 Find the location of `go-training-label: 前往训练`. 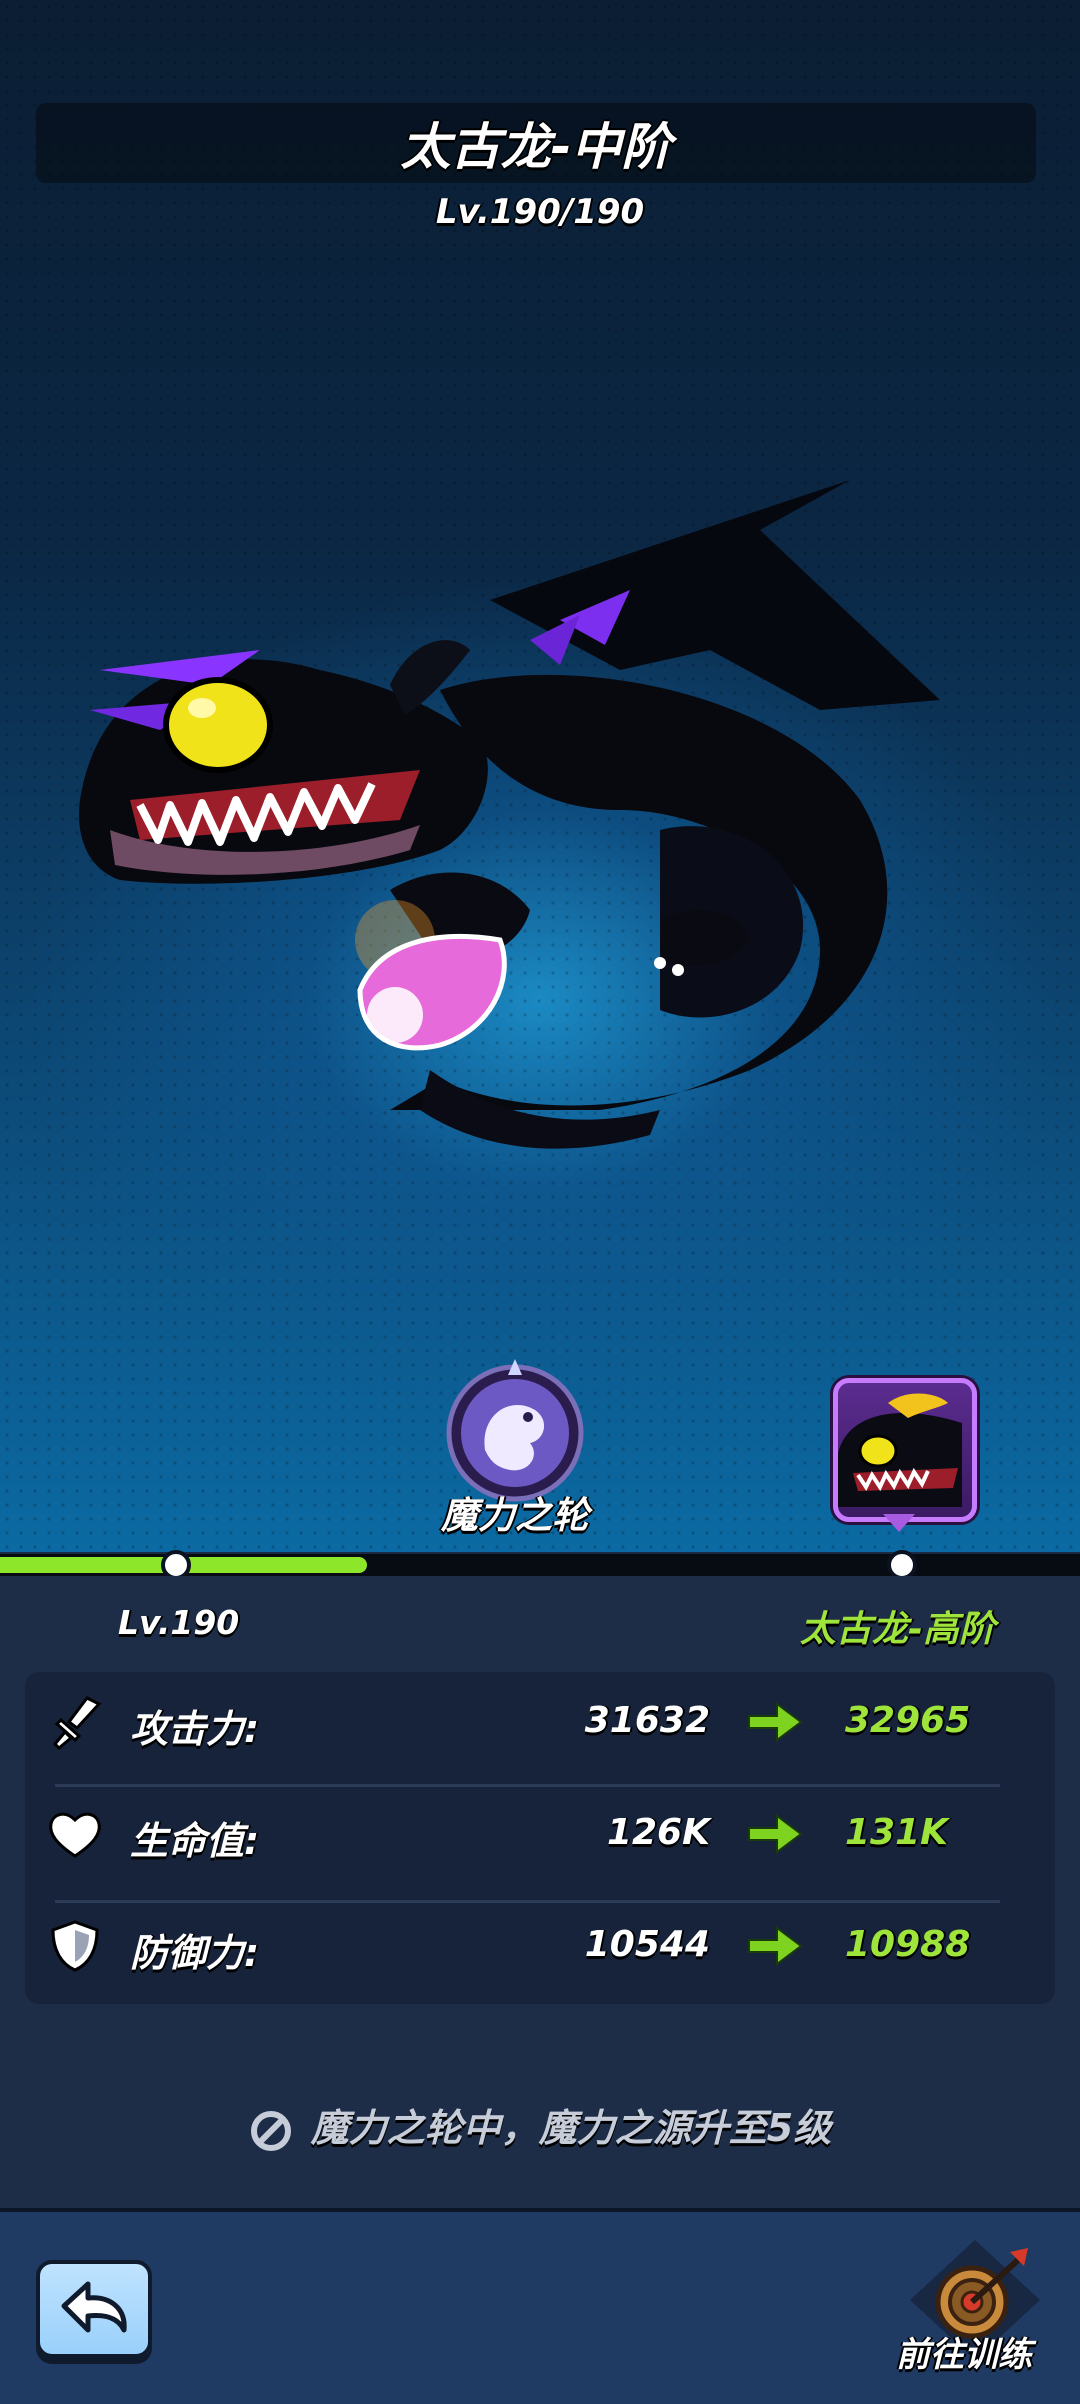

go-training-label: 前往训练 is located at coordinates (964, 2351).